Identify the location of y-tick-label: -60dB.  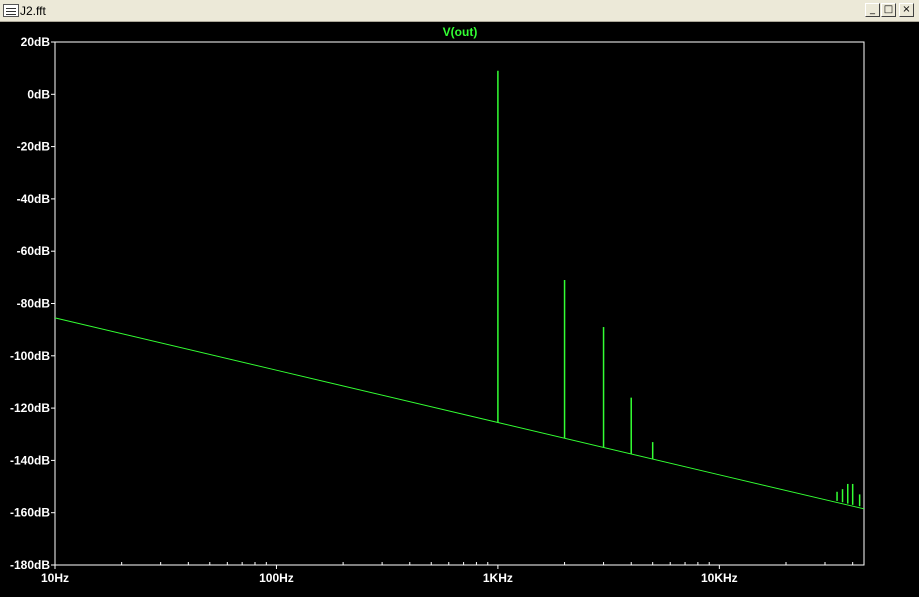
(34, 251).